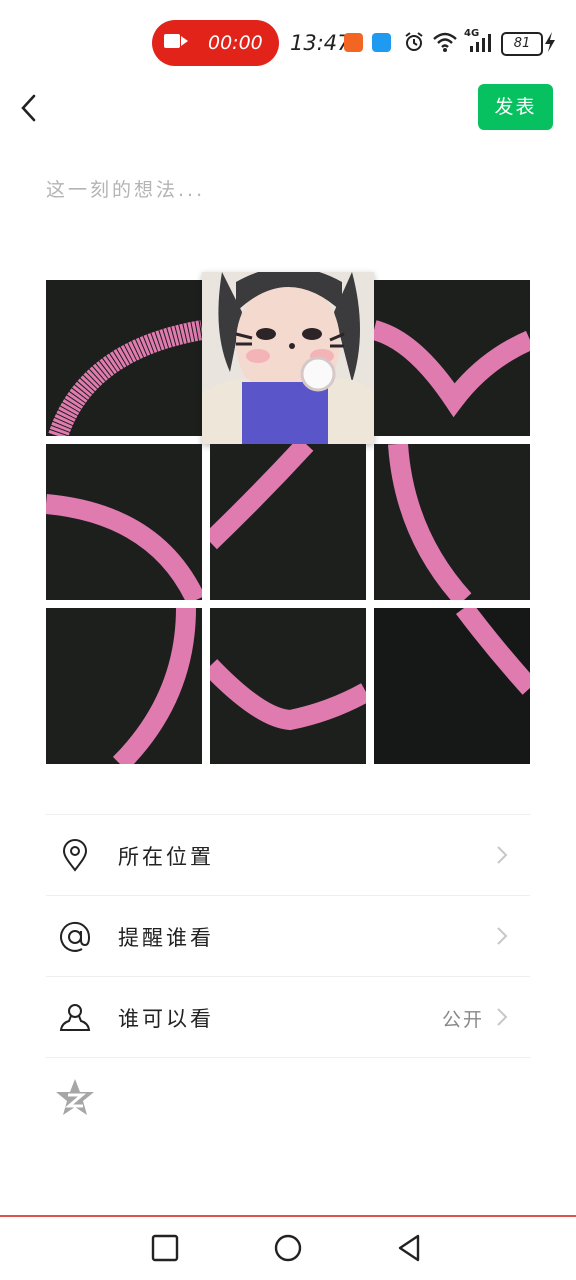  I want to click on divider, so click(288, 1057).